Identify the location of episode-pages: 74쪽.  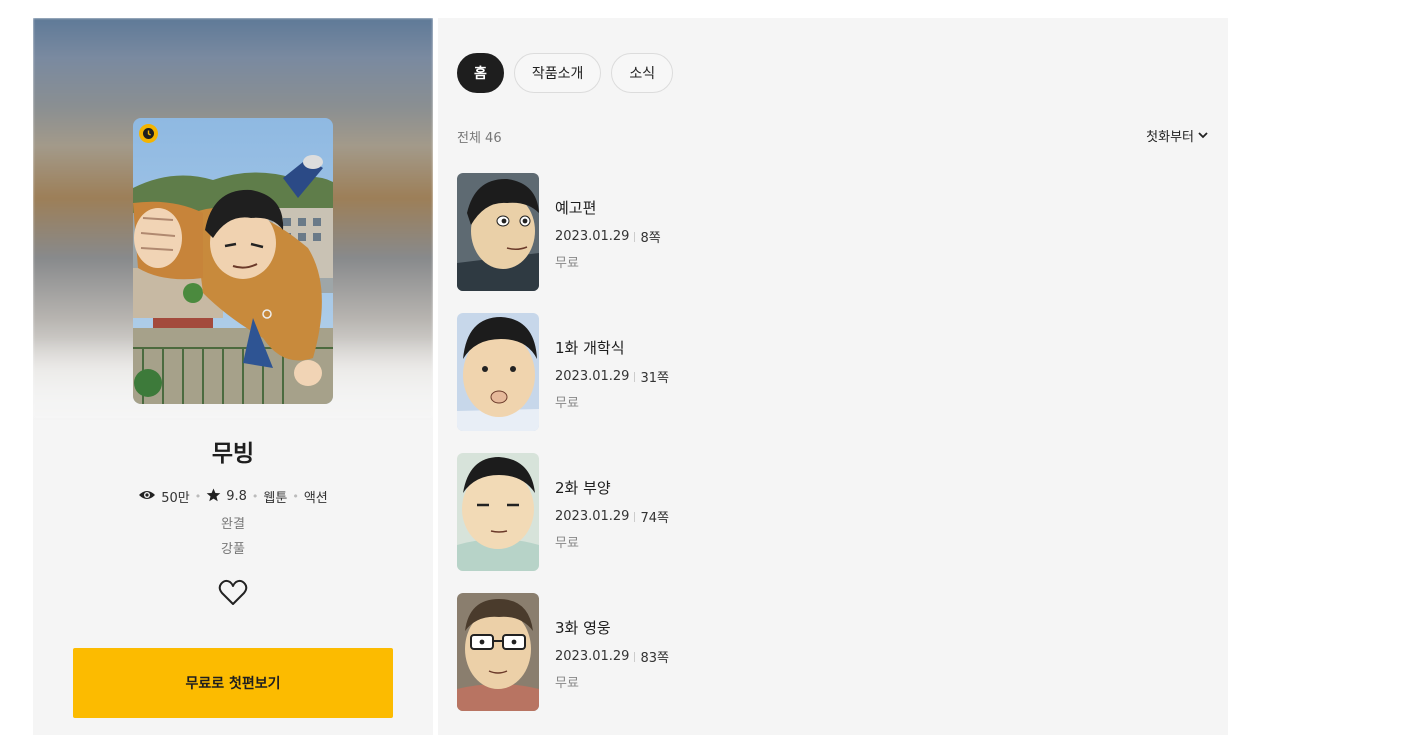
(654, 518).